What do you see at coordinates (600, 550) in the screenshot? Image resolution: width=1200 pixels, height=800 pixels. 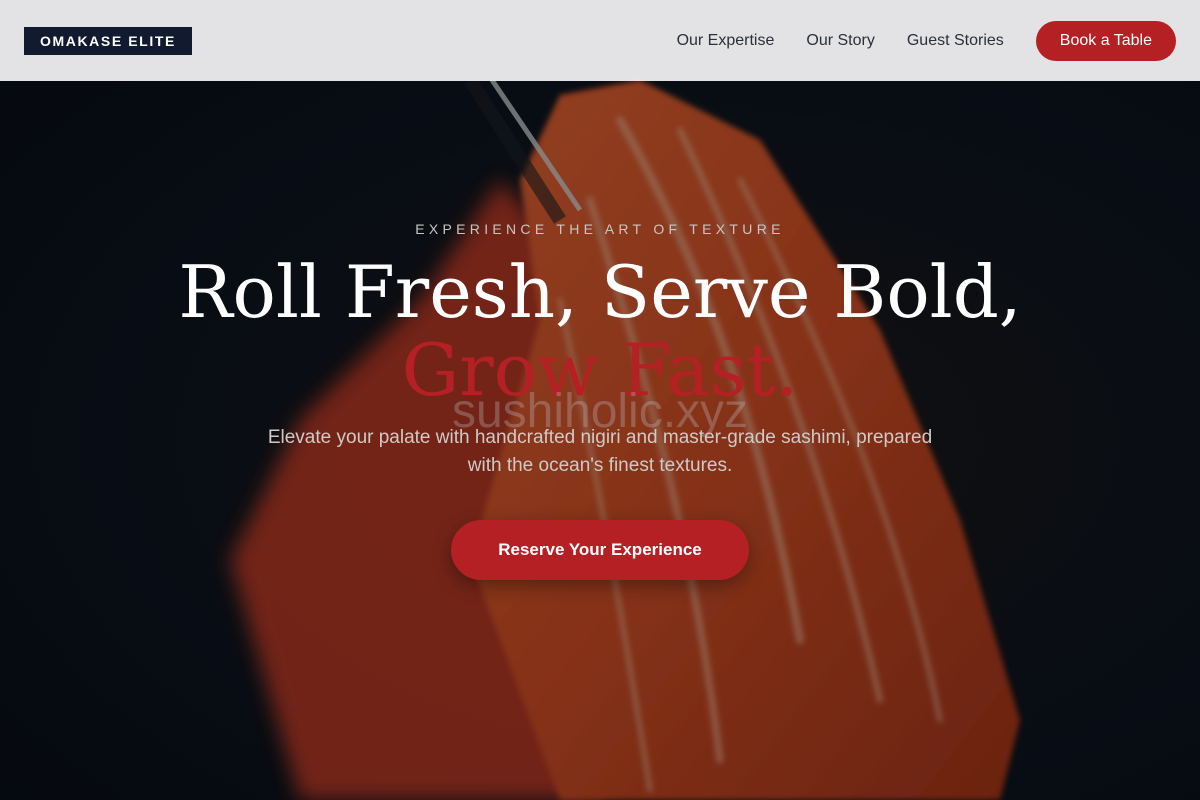 I see `reserve-experience-button: Reserve Your Experience` at bounding box center [600, 550].